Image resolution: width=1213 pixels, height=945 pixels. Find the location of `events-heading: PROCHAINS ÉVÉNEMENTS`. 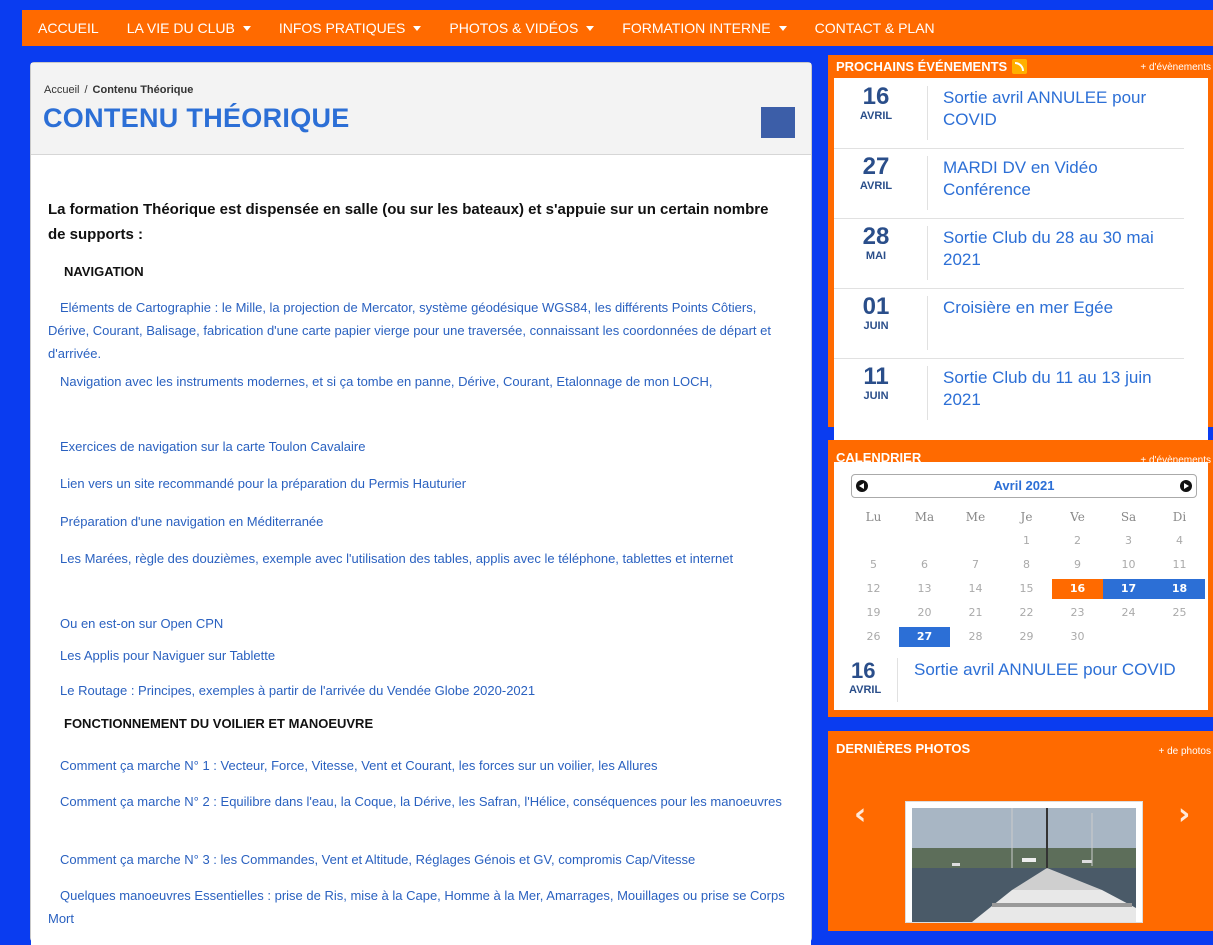

events-heading: PROCHAINS ÉVÉNEMENTS is located at coordinates (932, 66).